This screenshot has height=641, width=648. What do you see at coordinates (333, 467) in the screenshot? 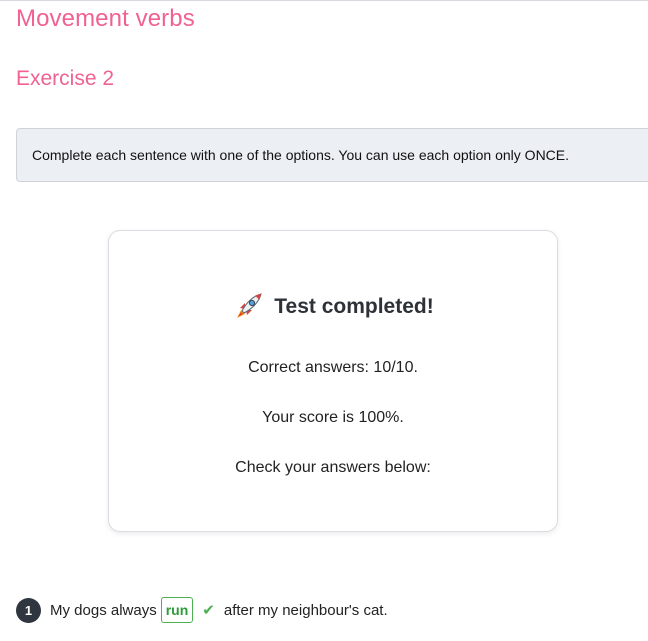
I see `check-answers-prompt: Check your answers below:` at bounding box center [333, 467].